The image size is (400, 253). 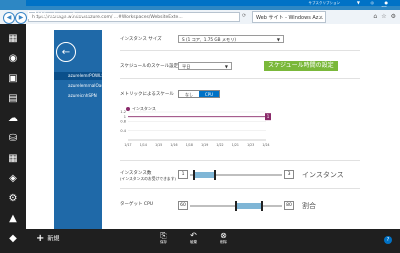 I want to click on undo-button: ↶ 破棄, so click(x=193, y=238).